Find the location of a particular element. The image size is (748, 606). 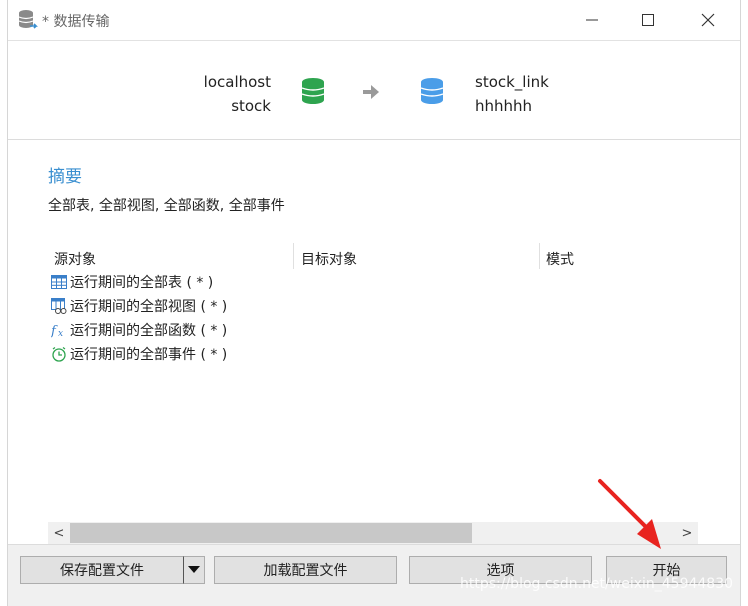

arrow-right-icon is located at coordinates (371, 94).